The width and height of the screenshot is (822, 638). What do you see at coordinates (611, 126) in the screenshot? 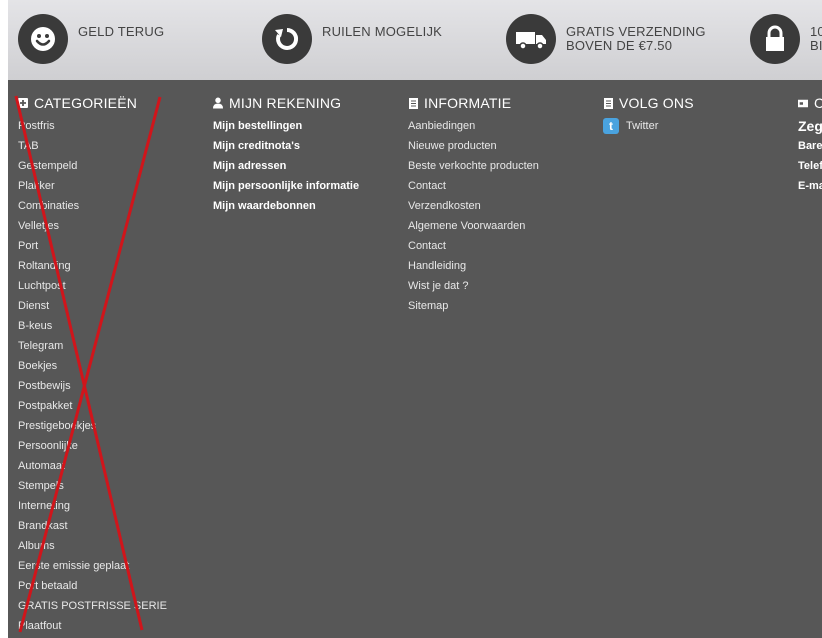
I see `twitter-icon: t` at bounding box center [611, 126].